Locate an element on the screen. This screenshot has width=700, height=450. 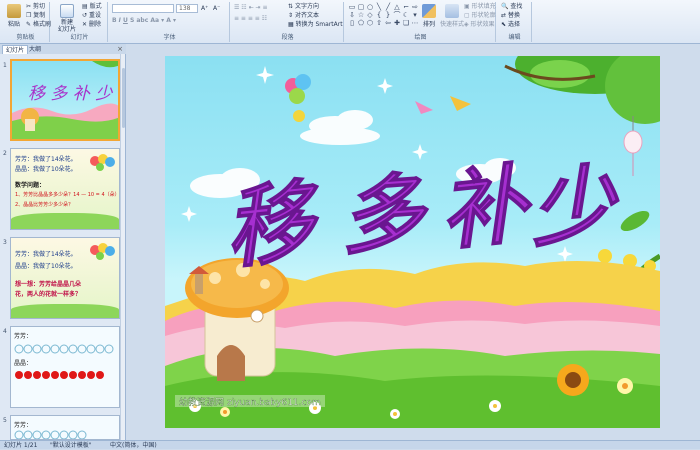
text-direction-button: ⇅ 文字方向 is located at coordinates (303, 7).